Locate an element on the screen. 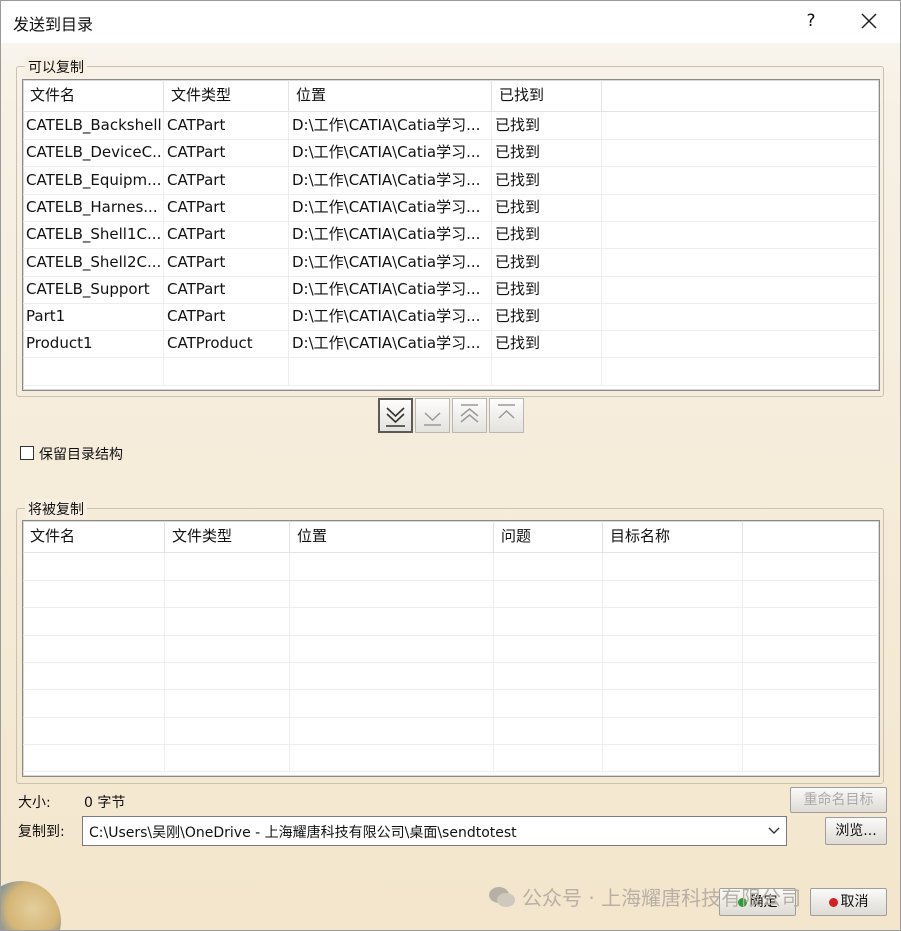 This screenshot has width=901, height=931. globe-logo-icon is located at coordinates (31, 905).